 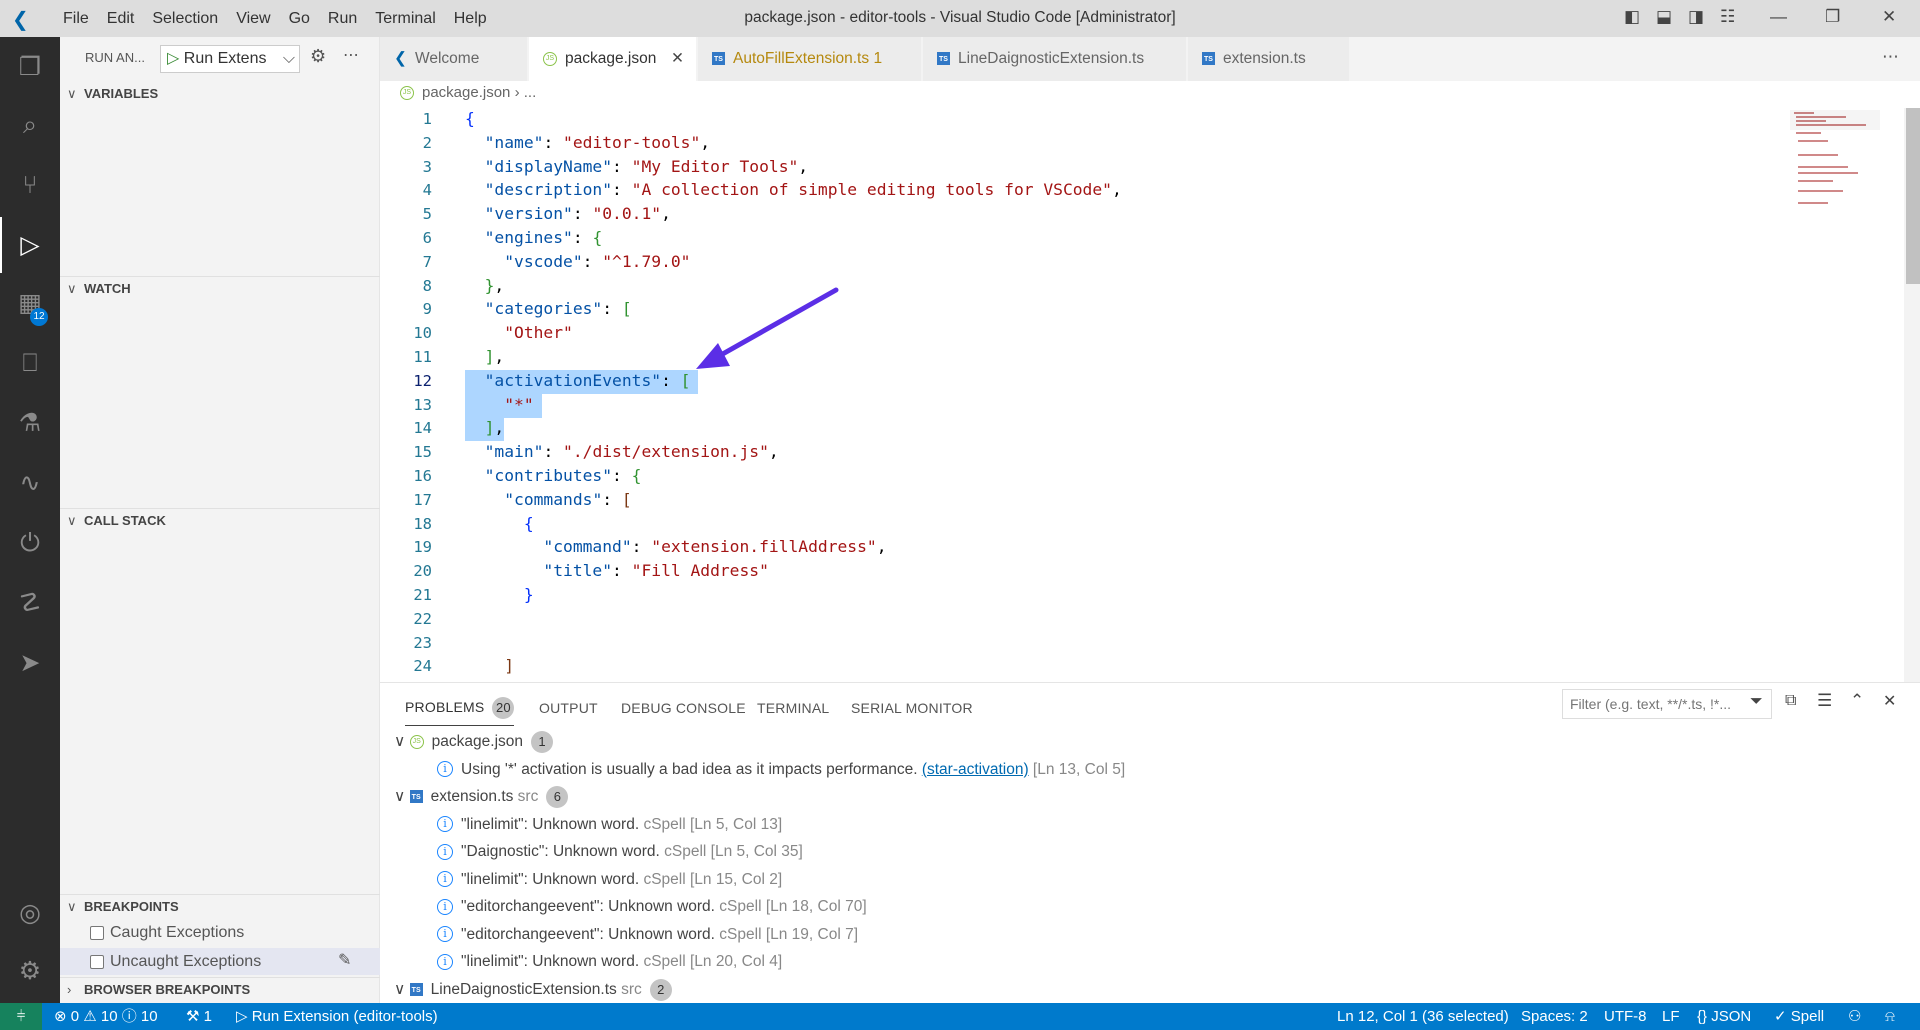 What do you see at coordinates (613, 59) in the screenshot?
I see `tab-package-json: JS package.json ✕` at bounding box center [613, 59].